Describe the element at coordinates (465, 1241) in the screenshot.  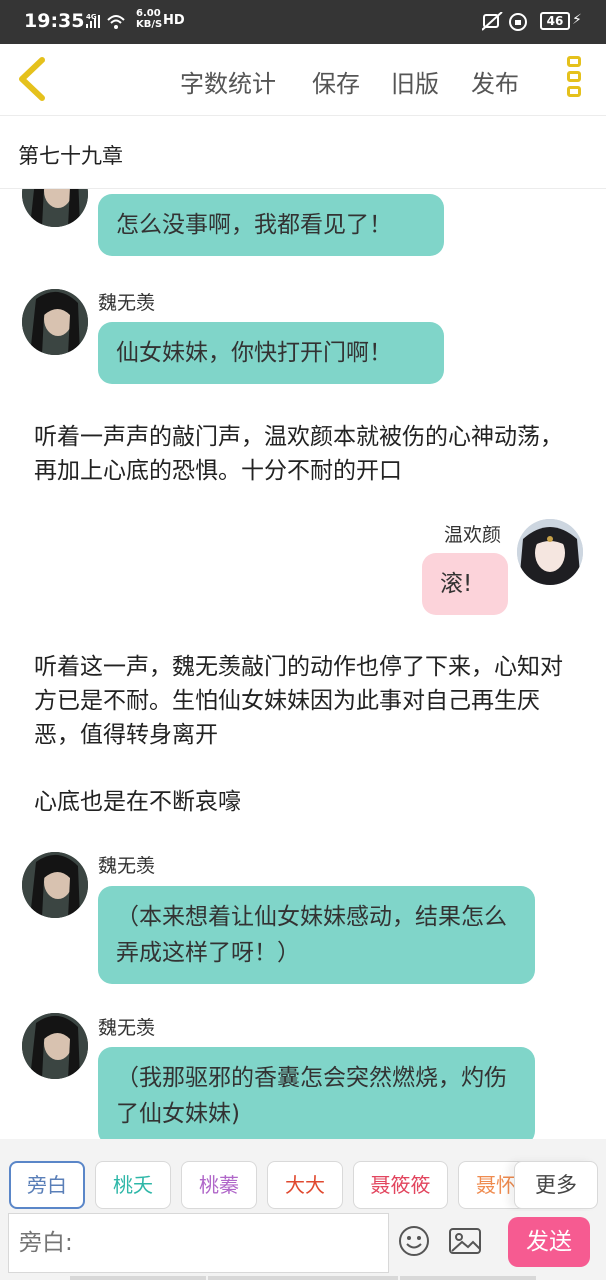
I see `image-icon` at that location.